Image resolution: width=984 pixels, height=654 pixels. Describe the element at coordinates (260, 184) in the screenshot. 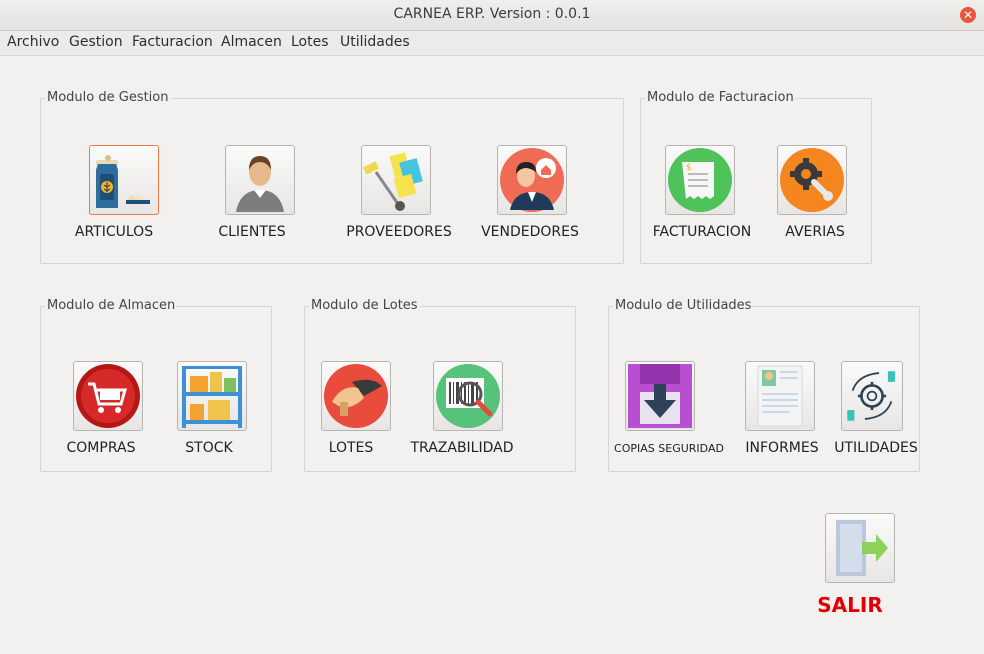

I see `person-icon` at that location.